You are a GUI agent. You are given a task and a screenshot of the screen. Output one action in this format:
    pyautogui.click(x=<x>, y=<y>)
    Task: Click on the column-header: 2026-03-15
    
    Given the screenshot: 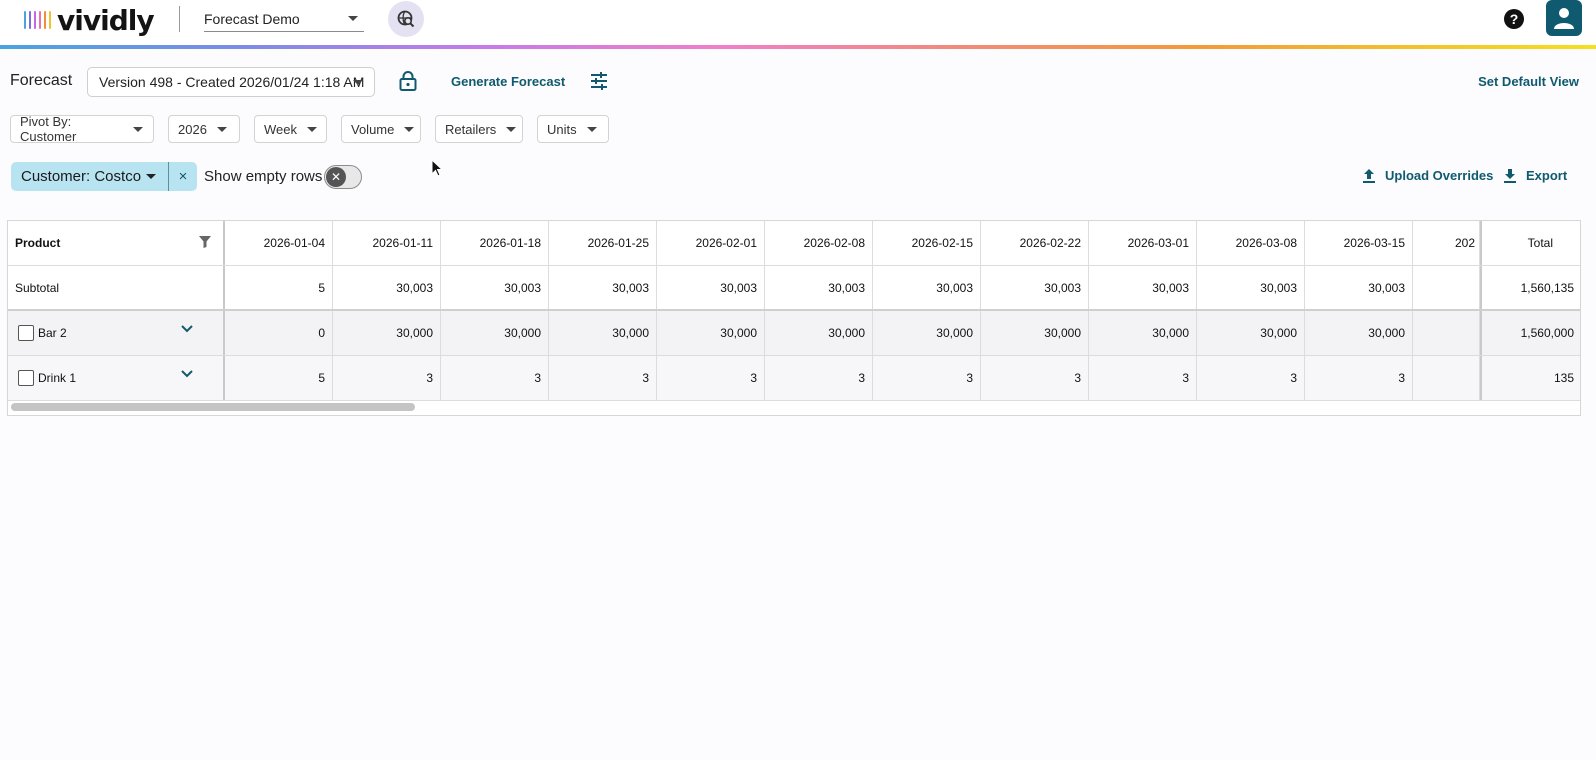 What is the action you would take?
    pyautogui.click(x=1359, y=243)
    